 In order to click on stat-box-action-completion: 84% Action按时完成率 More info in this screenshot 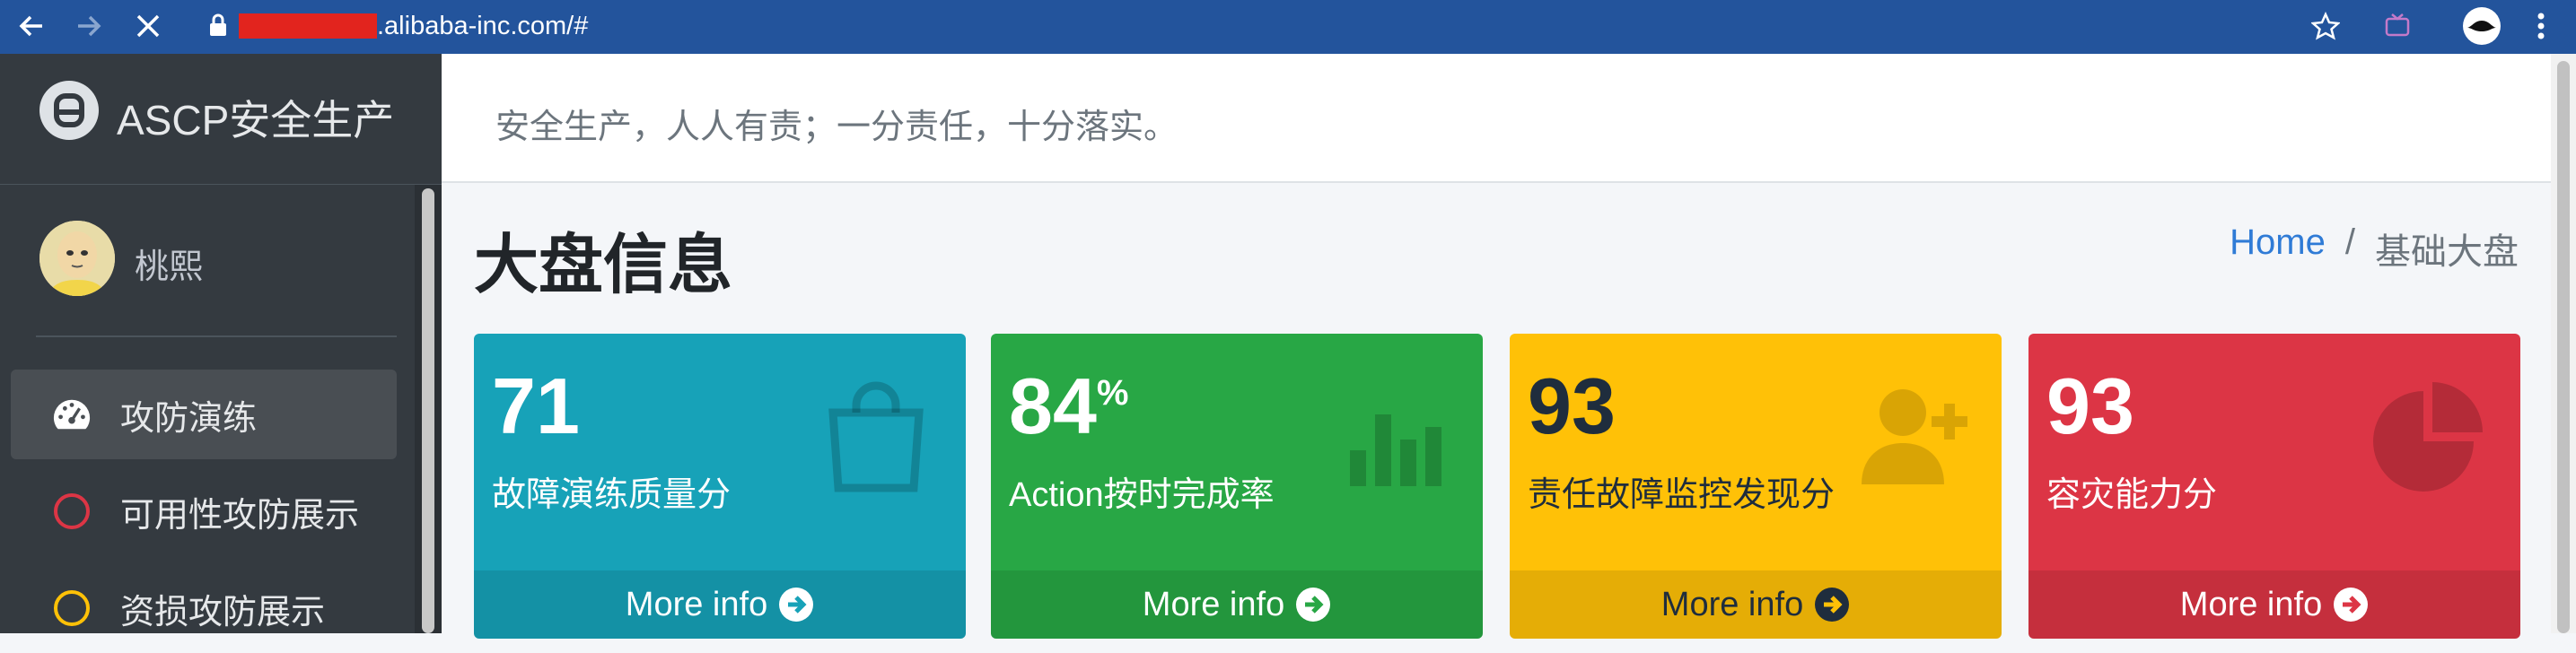, I will do `click(1237, 486)`.